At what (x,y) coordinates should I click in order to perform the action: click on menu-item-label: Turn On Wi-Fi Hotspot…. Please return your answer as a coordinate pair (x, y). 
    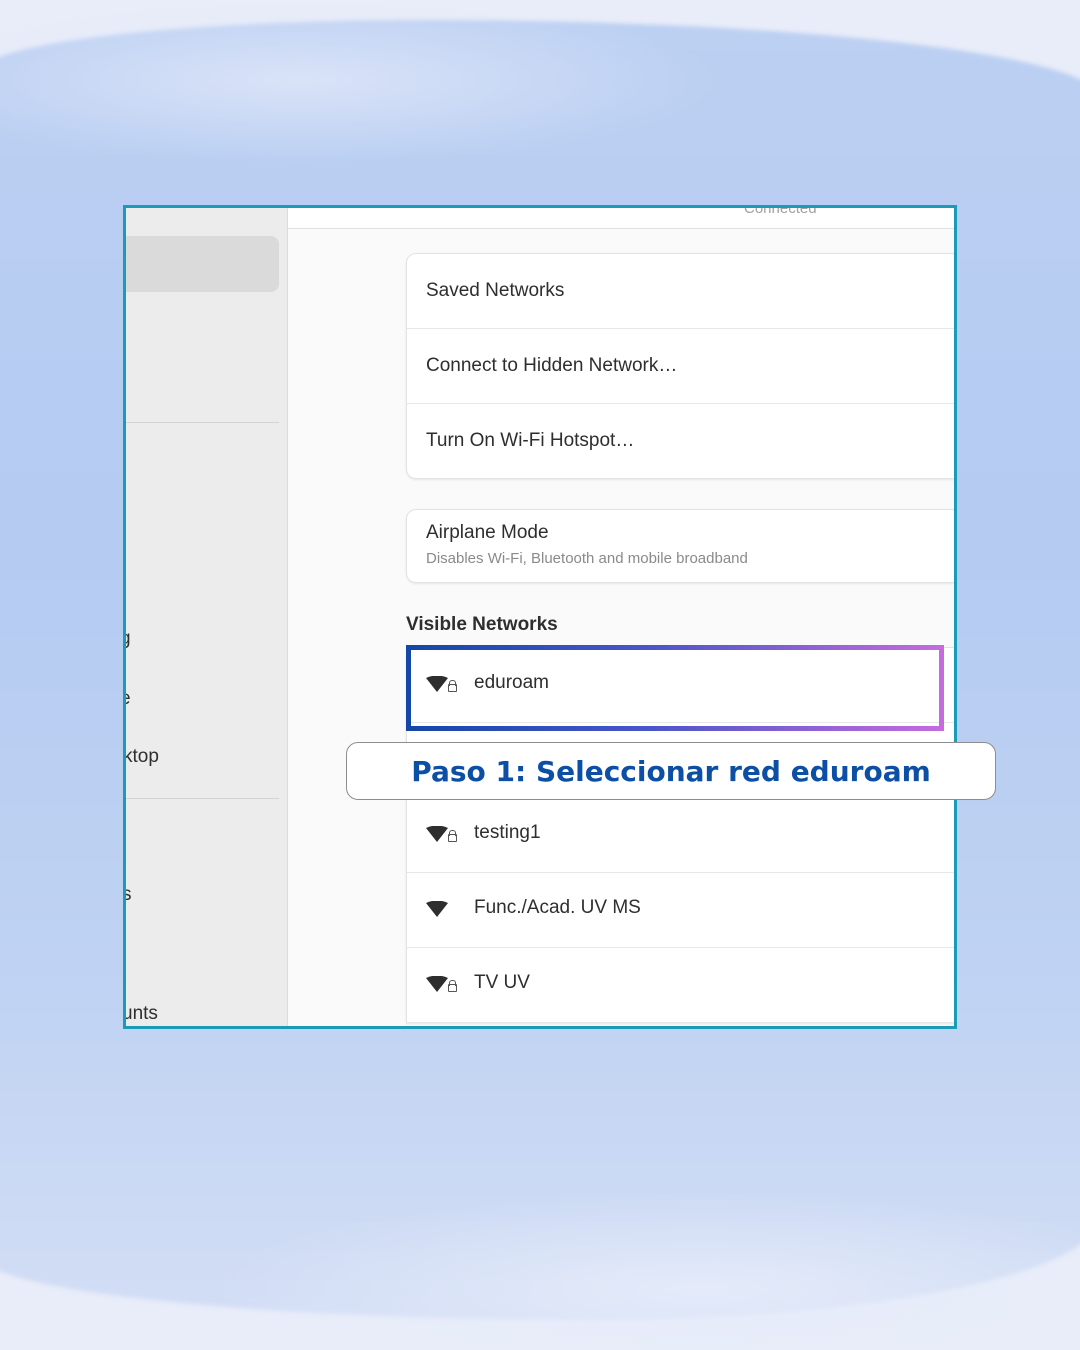
    Looking at the image, I should click on (530, 440).